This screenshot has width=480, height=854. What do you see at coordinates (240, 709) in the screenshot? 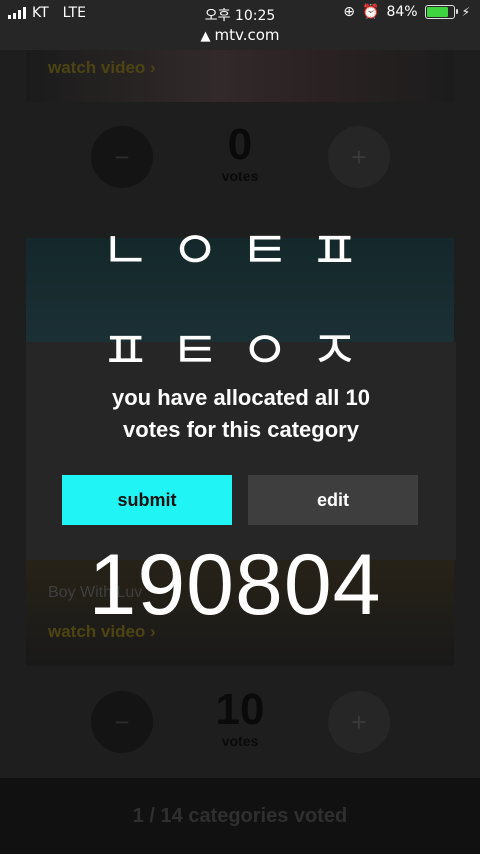
I see `vote-count: 10` at bounding box center [240, 709].